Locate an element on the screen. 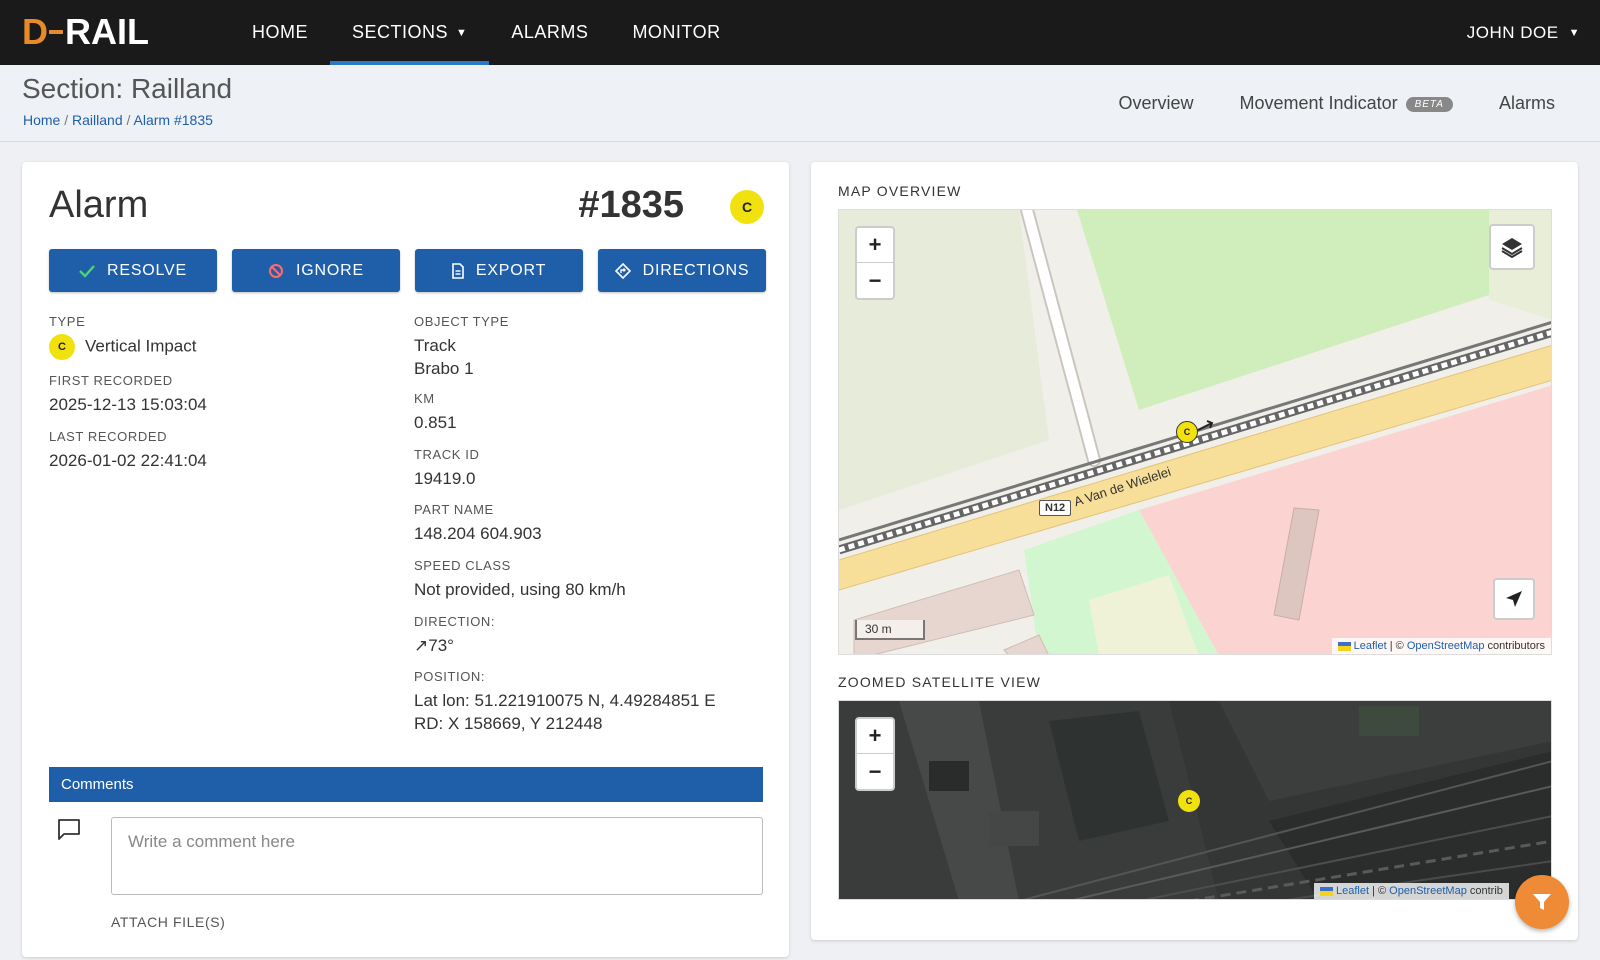 This screenshot has width=1600, height=960. locate-button is located at coordinates (1514, 599).